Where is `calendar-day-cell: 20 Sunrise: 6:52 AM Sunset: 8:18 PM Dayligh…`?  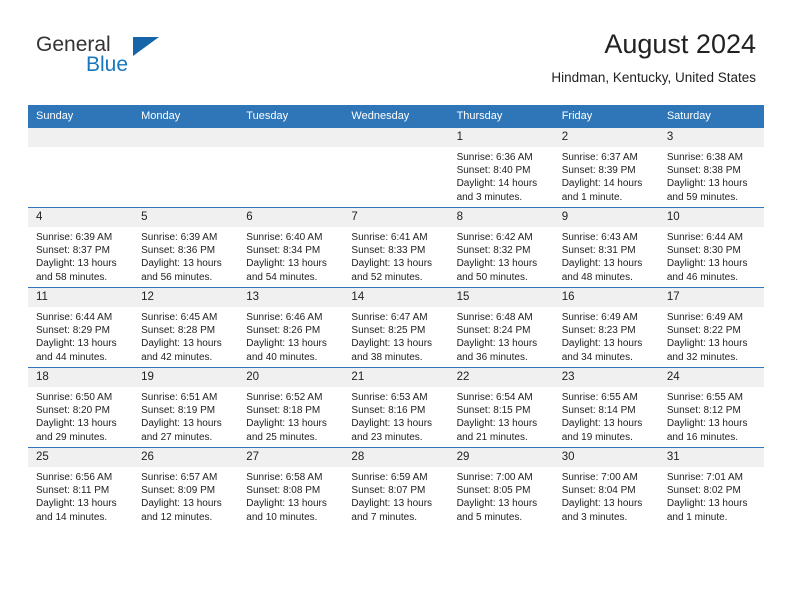 calendar-day-cell: 20 Sunrise: 6:52 AM Sunset: 8:18 PM Dayligh… is located at coordinates (291, 407).